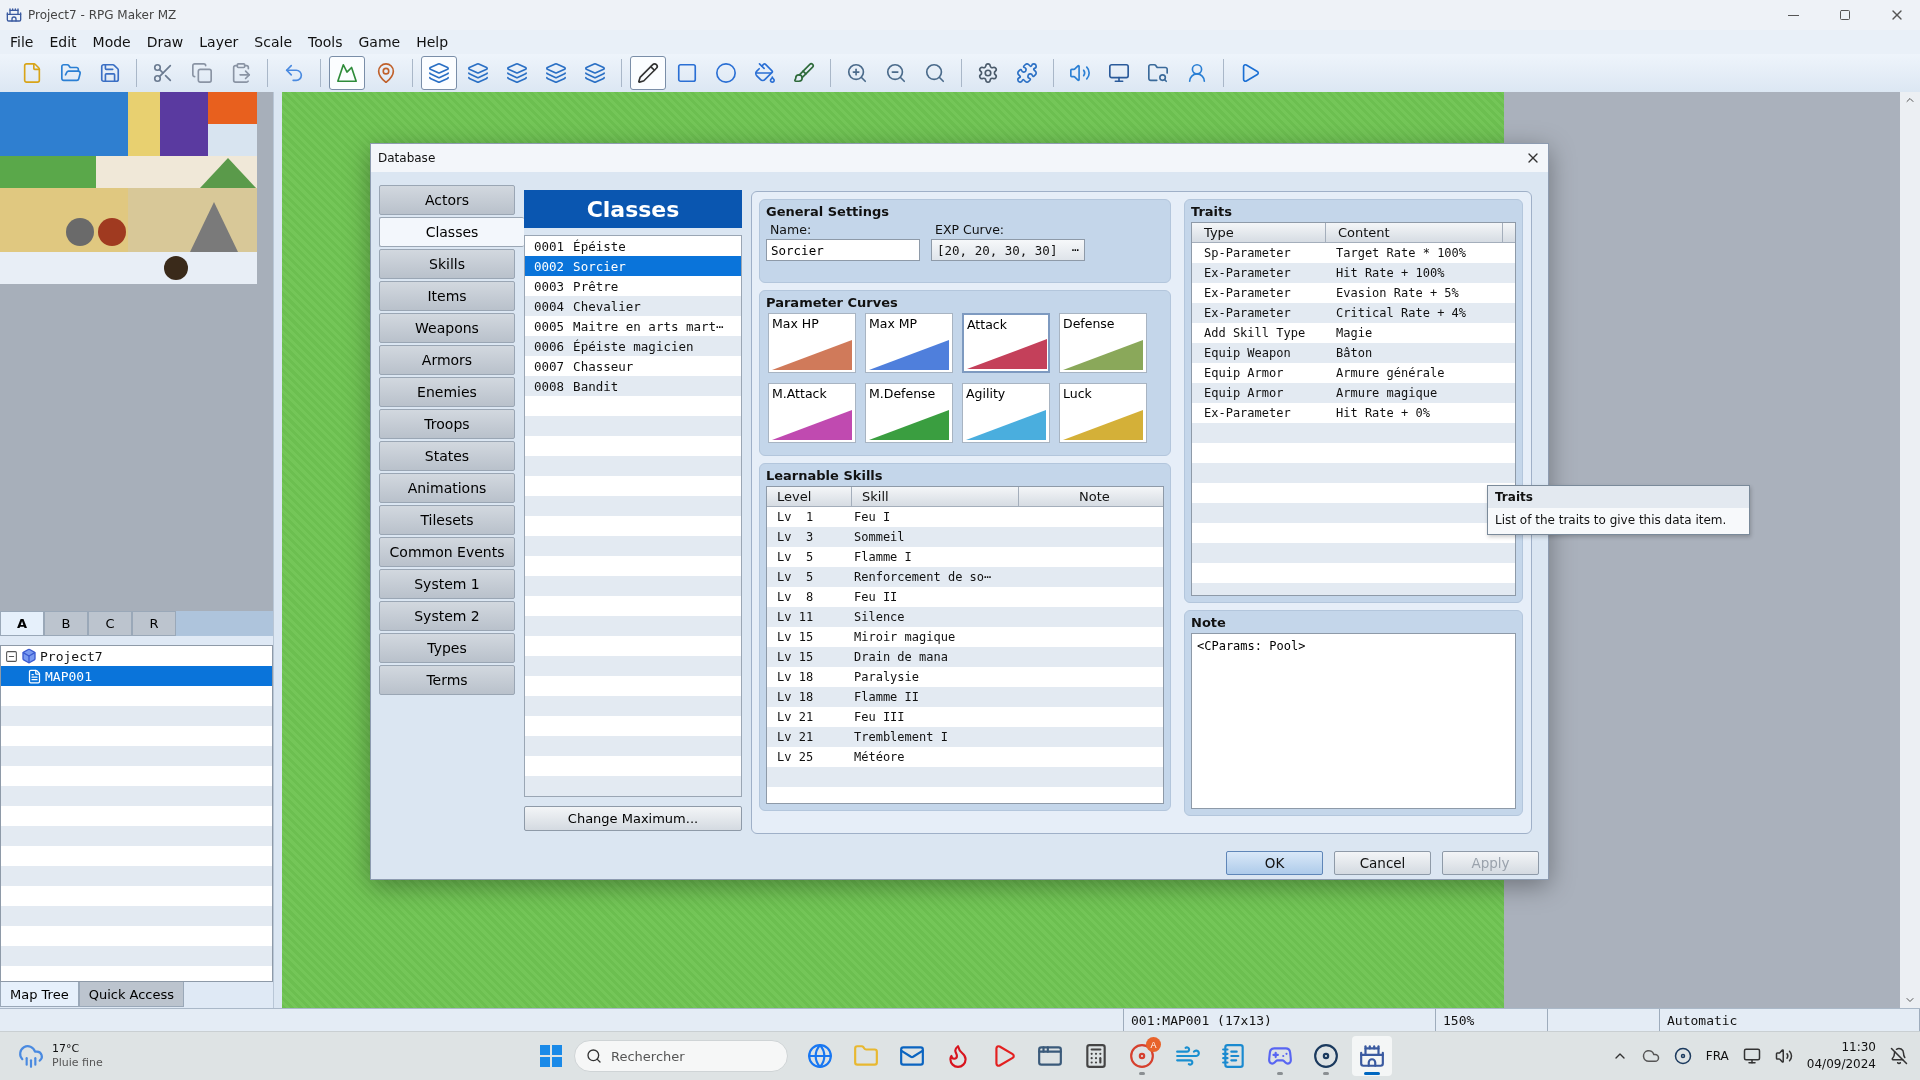 This screenshot has width=1920, height=1080. I want to click on weather-icon, so click(31, 1056).